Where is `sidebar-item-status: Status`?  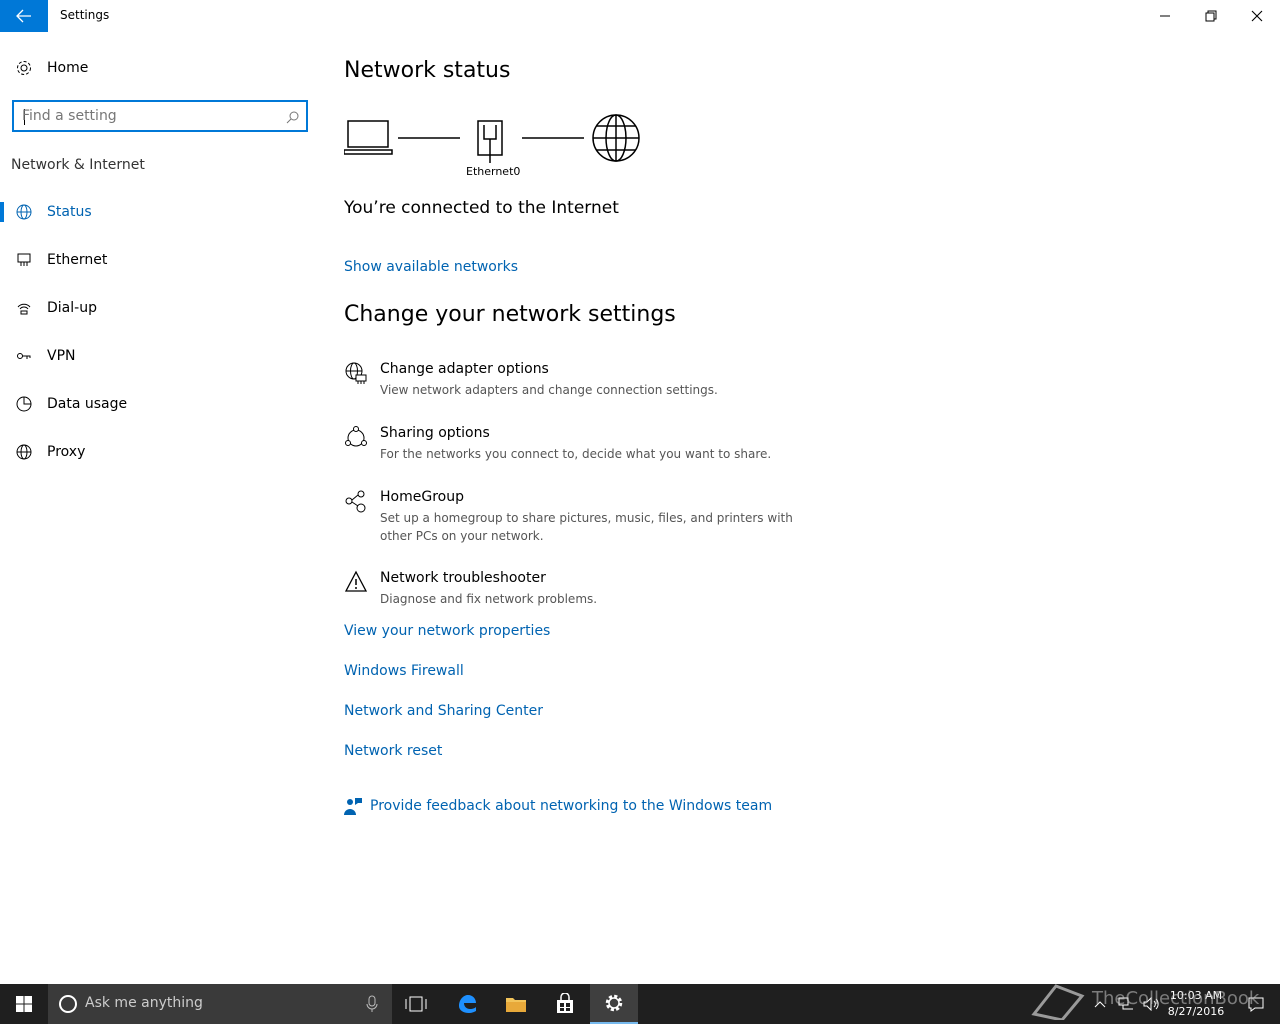
sidebar-item-status: Status is located at coordinates (160, 212).